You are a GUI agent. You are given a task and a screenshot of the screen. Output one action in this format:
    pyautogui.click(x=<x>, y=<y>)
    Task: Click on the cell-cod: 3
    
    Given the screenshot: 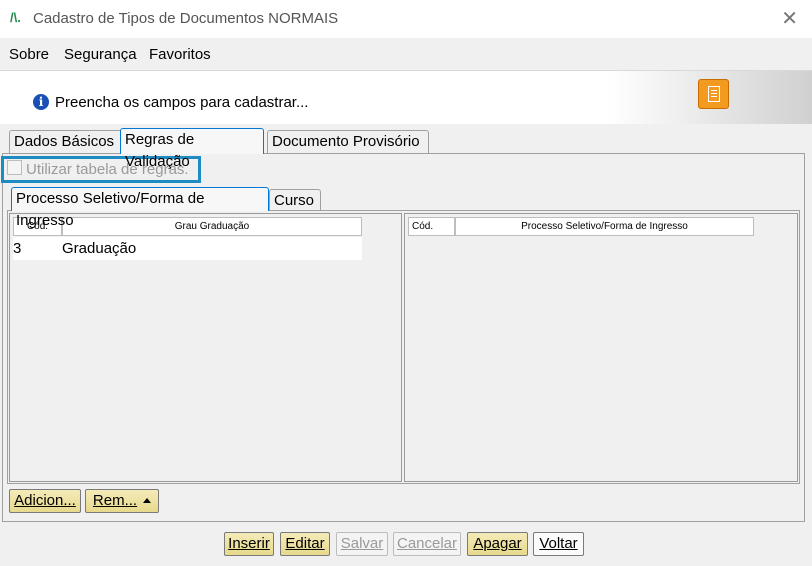 What is the action you would take?
    pyautogui.click(x=17, y=248)
    